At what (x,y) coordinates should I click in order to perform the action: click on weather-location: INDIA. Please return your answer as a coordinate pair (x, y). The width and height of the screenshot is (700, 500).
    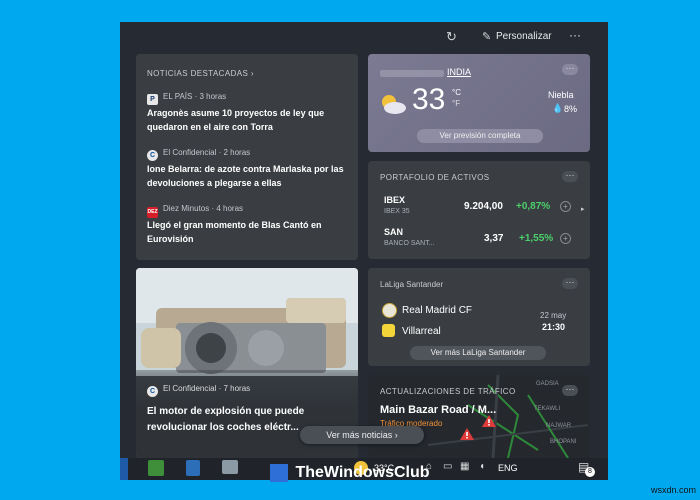
    Looking at the image, I should click on (459, 72).